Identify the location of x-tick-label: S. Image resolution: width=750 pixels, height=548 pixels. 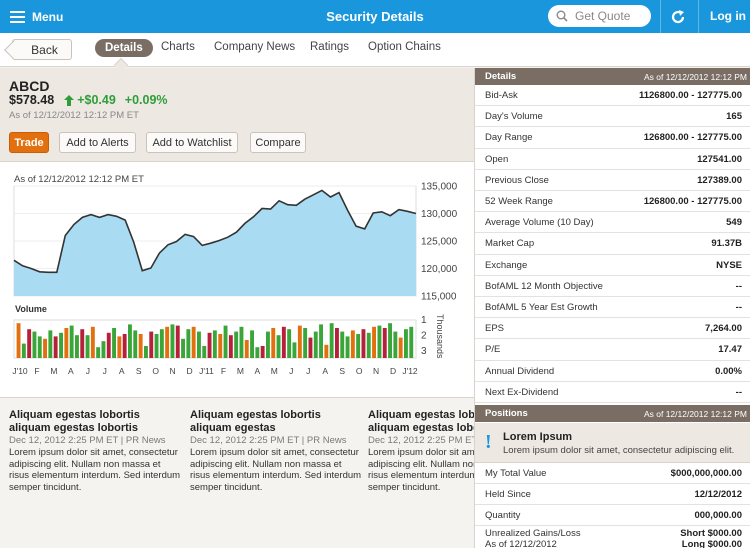
(139, 371).